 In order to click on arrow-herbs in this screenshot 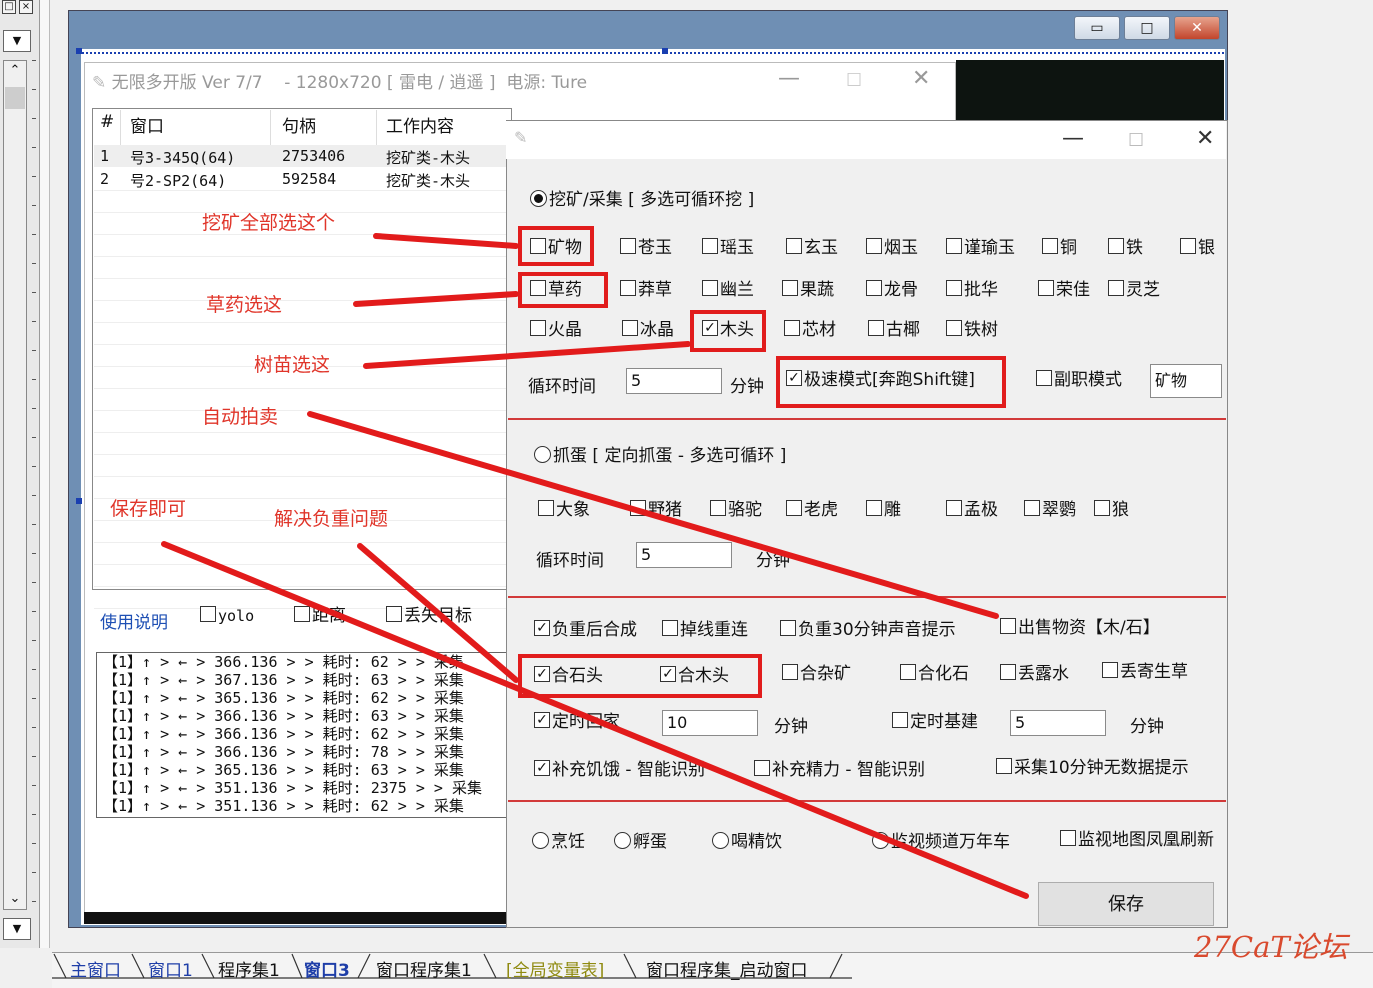, I will do `click(436, 299)`.